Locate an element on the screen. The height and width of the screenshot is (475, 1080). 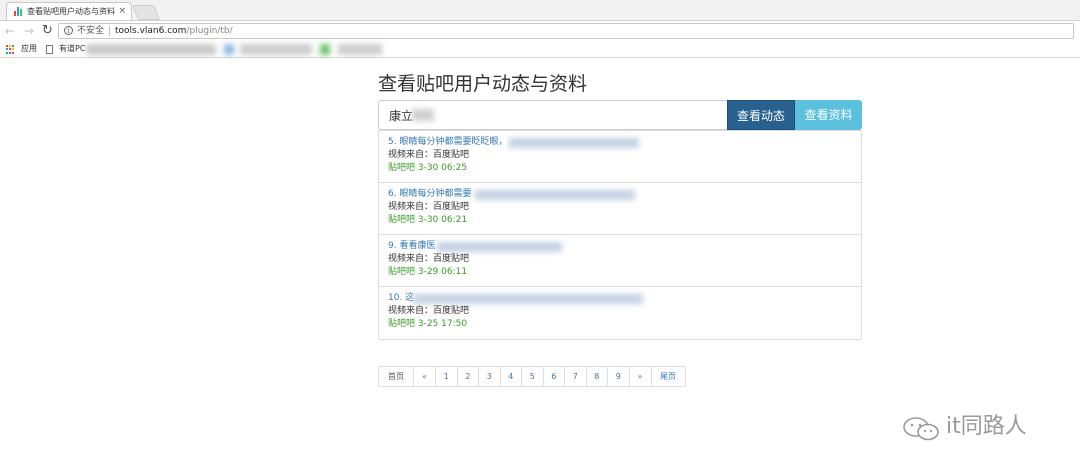
browser-tabstrip: 查看贴吧用户动态与资料 × is located at coordinates (540, 10).